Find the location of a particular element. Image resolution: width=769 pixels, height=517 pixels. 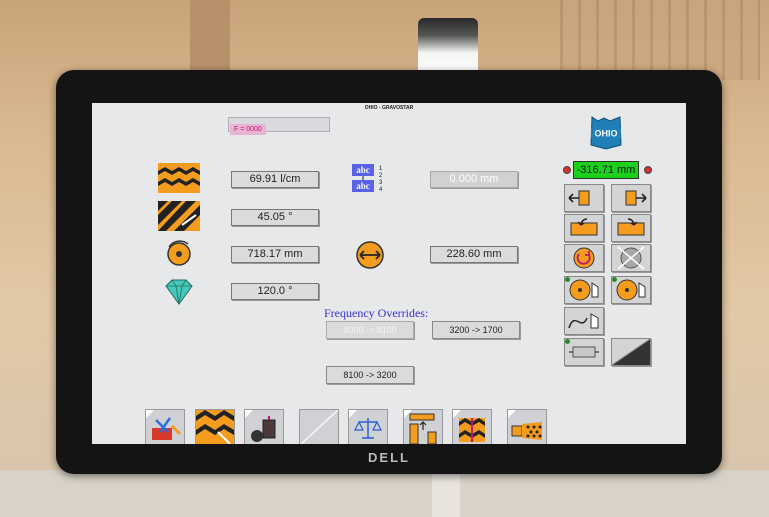

frequency-overrides-label: Frequency Overrides: is located at coordinates (376, 313).